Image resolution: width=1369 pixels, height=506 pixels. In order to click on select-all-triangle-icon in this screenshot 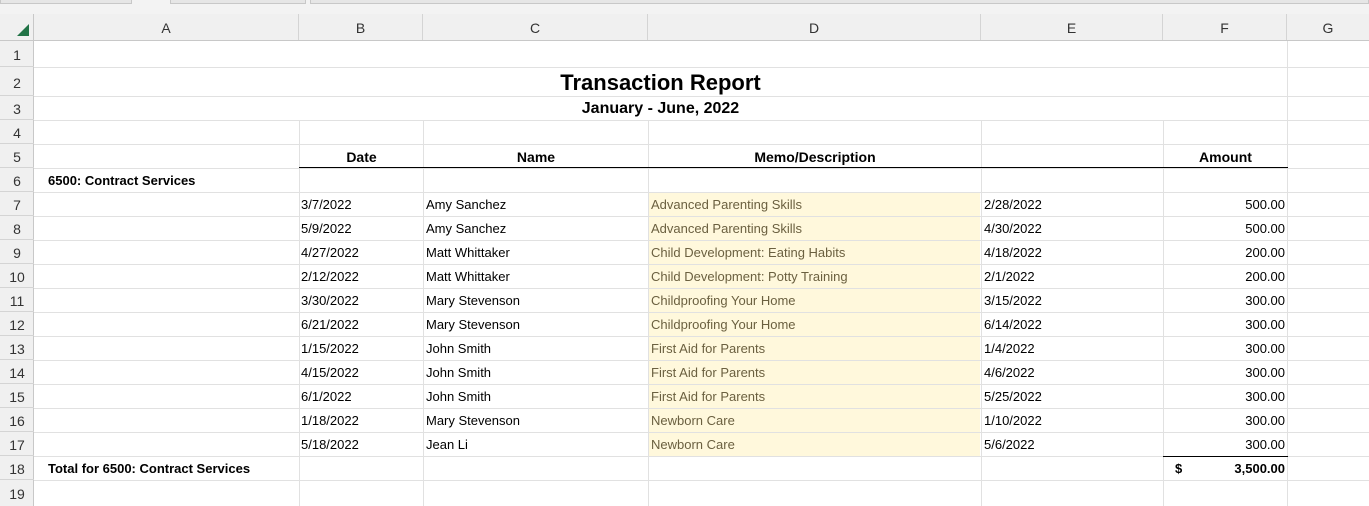, I will do `click(23, 30)`.